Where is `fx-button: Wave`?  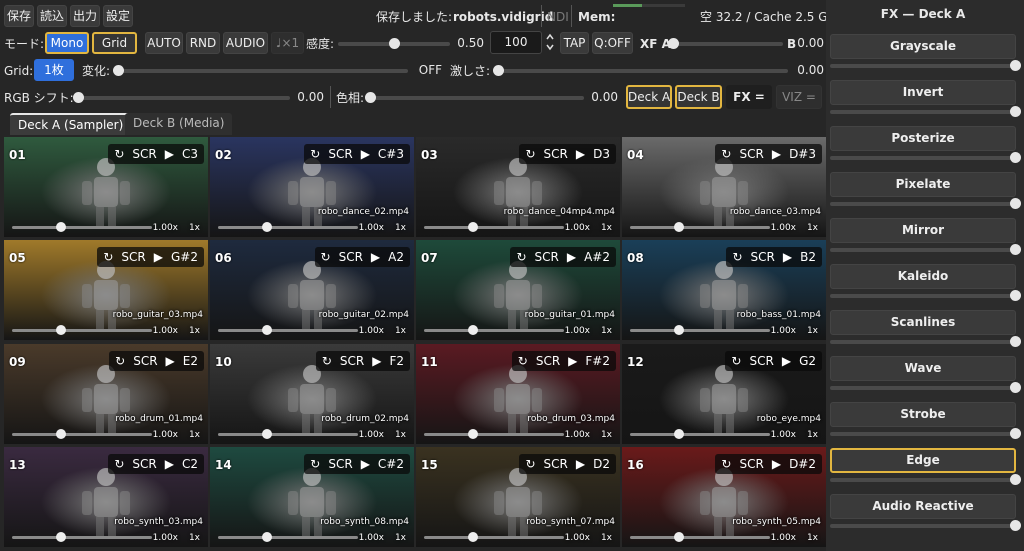 fx-button: Wave is located at coordinates (923, 368).